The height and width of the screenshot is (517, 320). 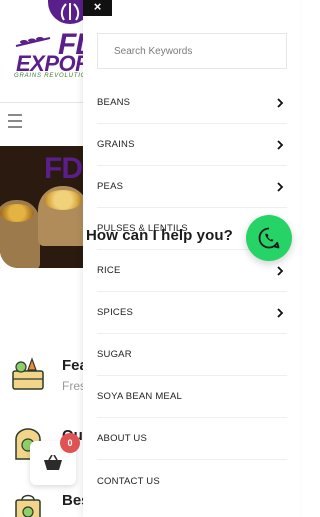 I want to click on whatsapp-icon, so click(x=269, y=238).